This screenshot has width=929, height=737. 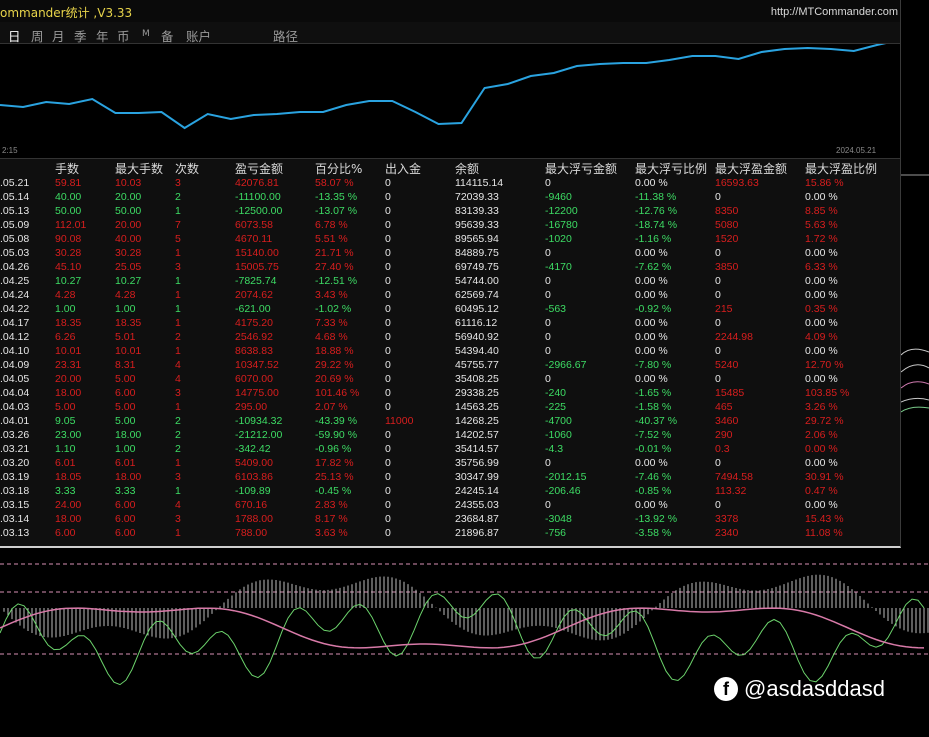 I want to click on row-pnl: -109.89, so click(x=253, y=491).